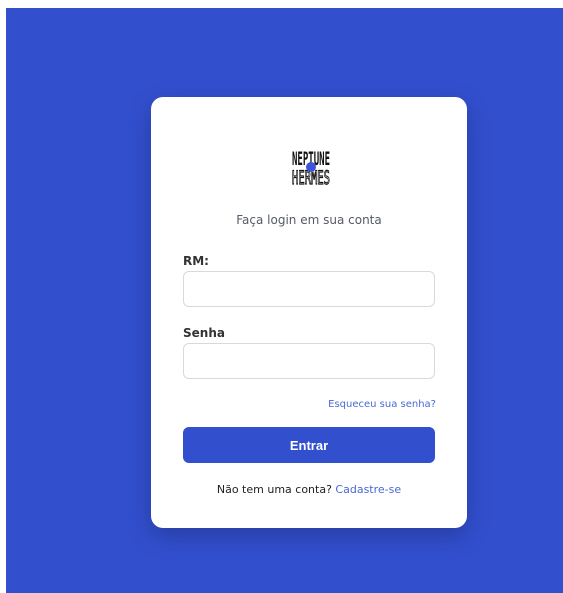 This screenshot has height=593, width=563. Describe the element at coordinates (382, 404) in the screenshot. I see `forgot-password-link: Esqueceu sua senha?` at that location.